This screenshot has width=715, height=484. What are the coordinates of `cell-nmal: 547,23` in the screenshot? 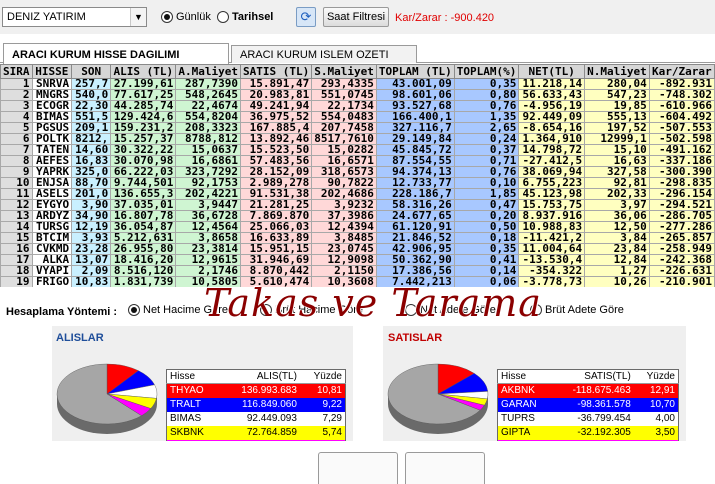 It's located at (617, 95).